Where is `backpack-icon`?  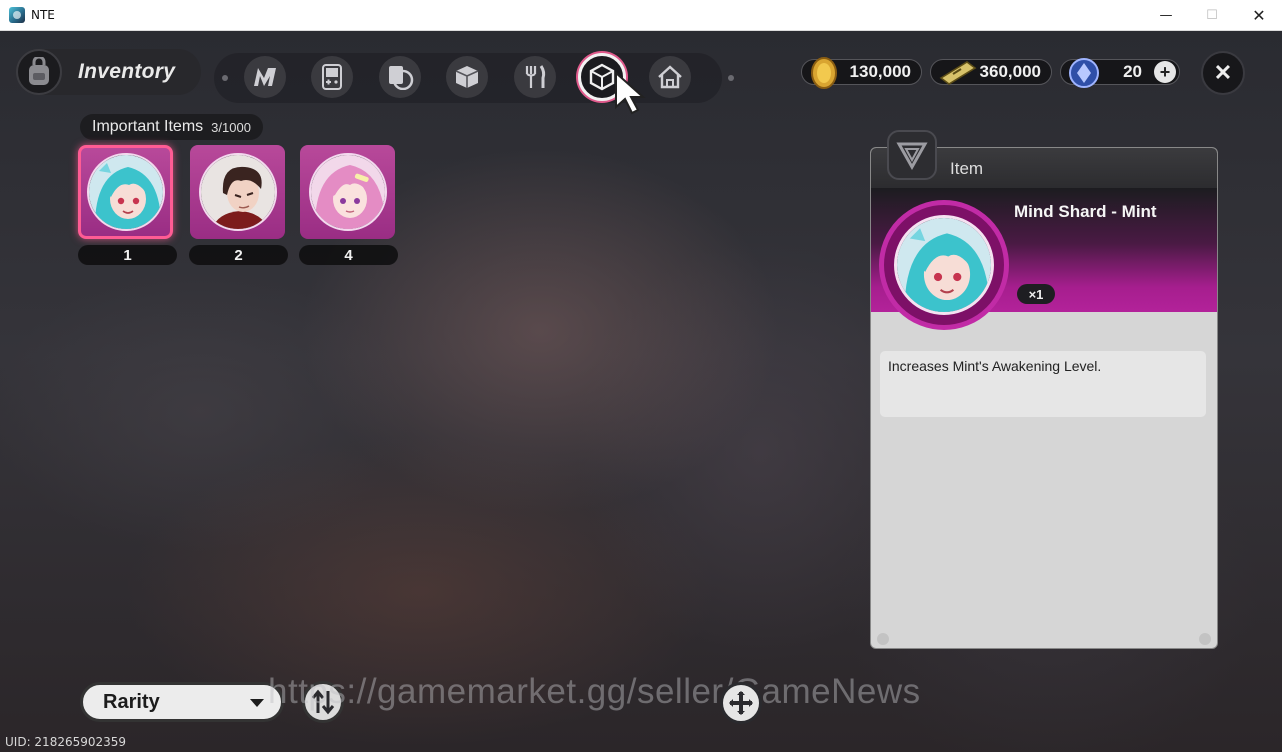
backpack-icon is located at coordinates (39, 72).